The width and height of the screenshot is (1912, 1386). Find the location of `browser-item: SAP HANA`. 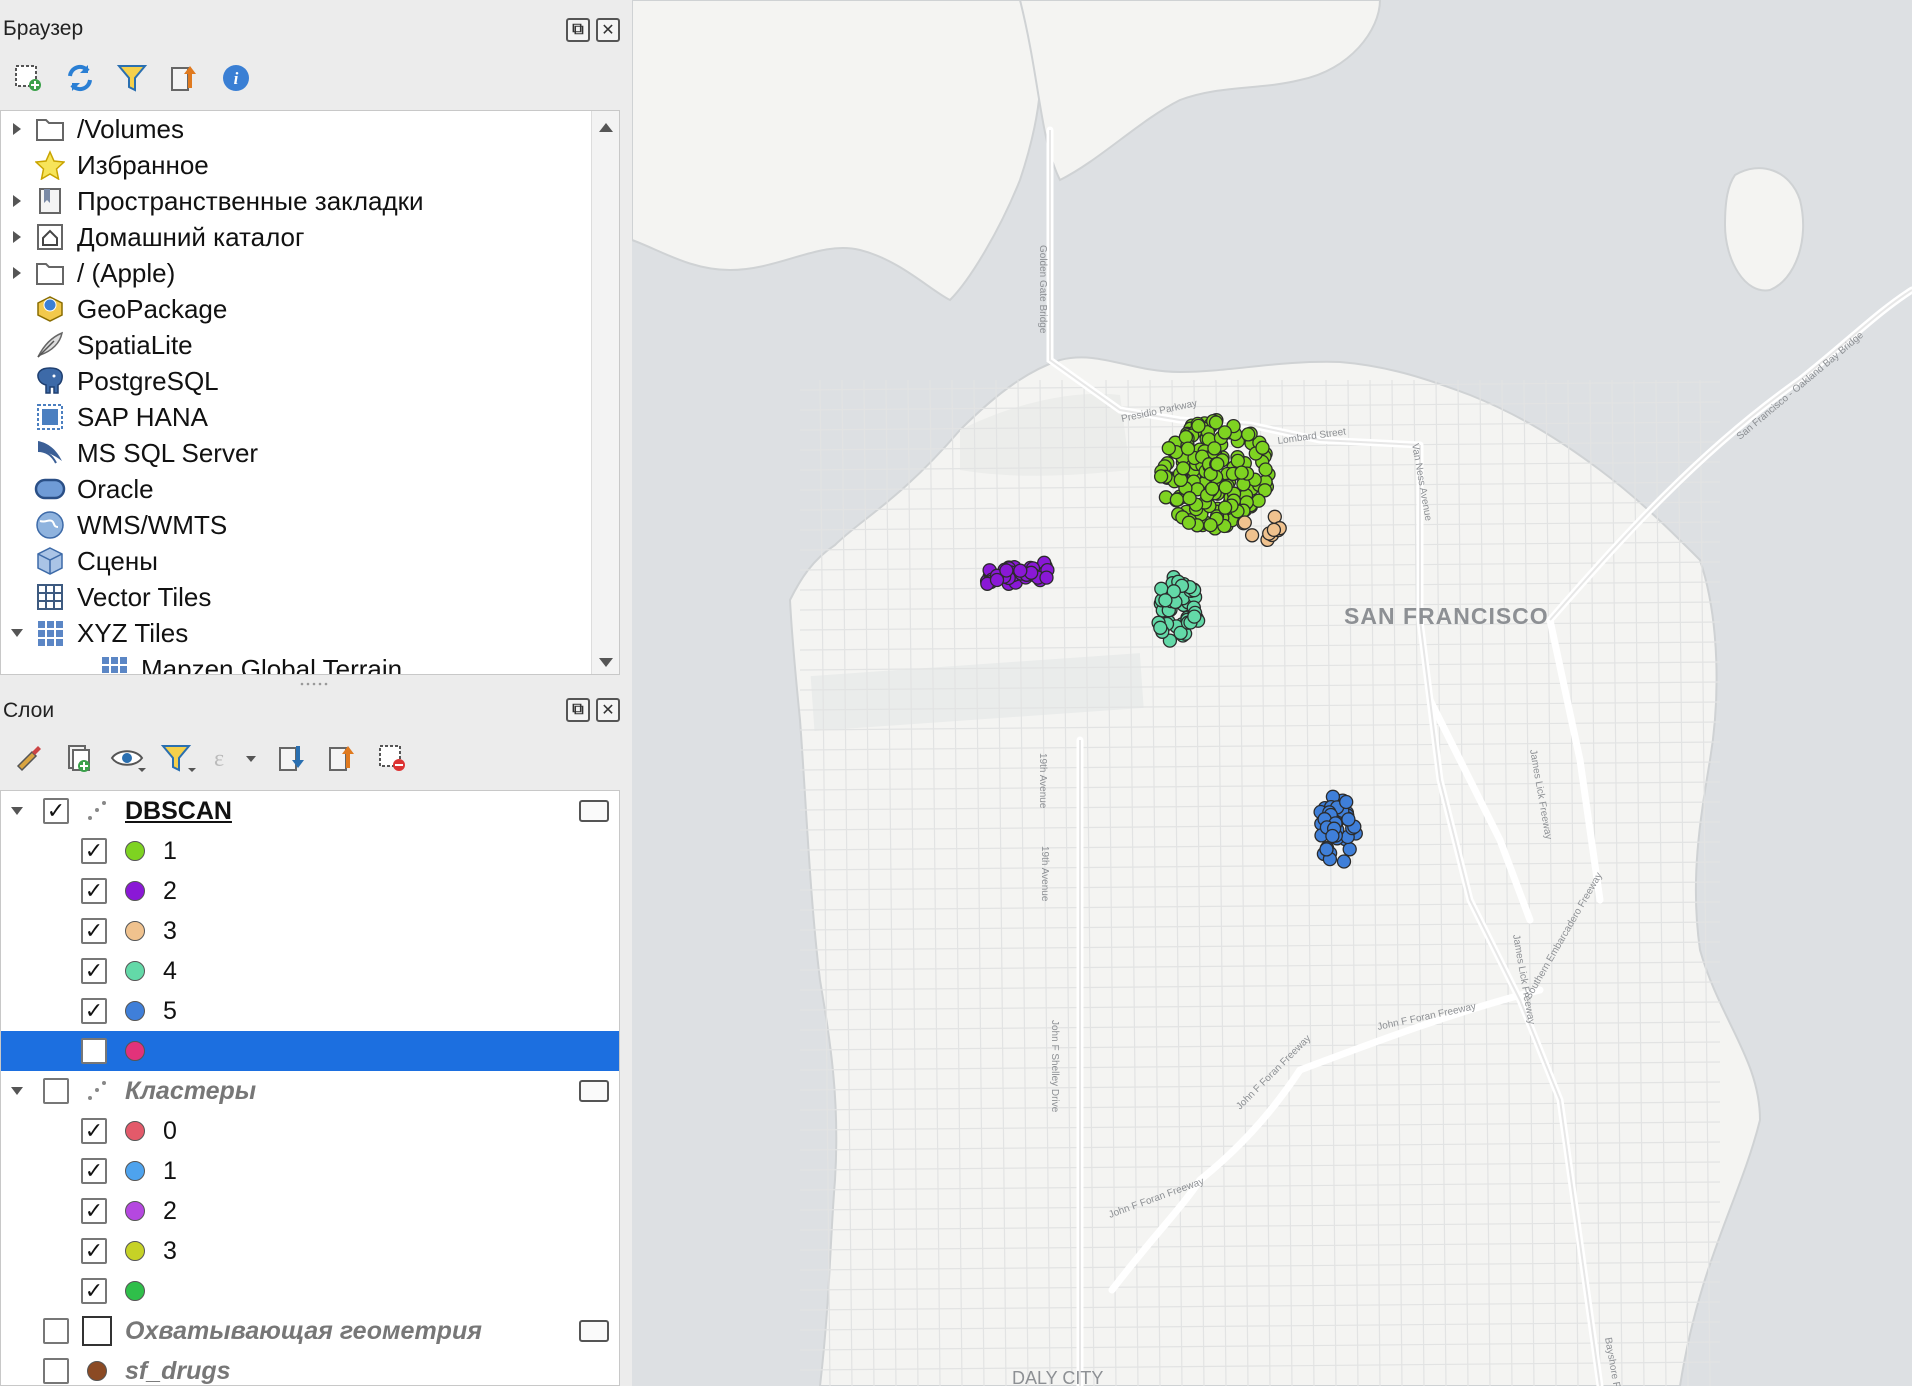

browser-item: SAP HANA is located at coordinates (104, 417).